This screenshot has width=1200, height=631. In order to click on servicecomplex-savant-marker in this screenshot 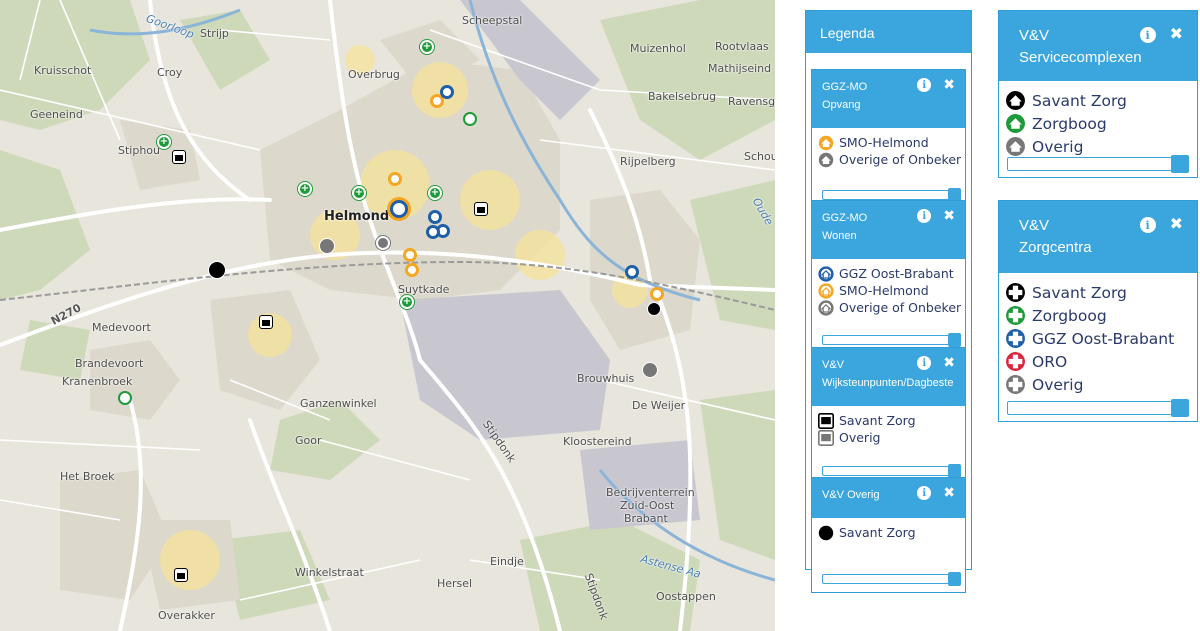, I will do `click(654, 309)`.